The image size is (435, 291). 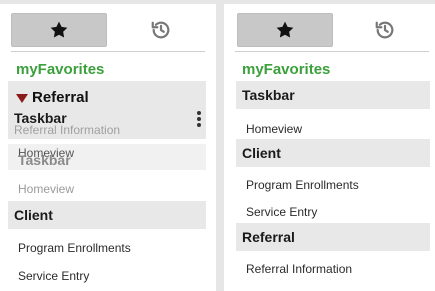 I want to click on drag-label-row: Referral, so click(x=51, y=97).